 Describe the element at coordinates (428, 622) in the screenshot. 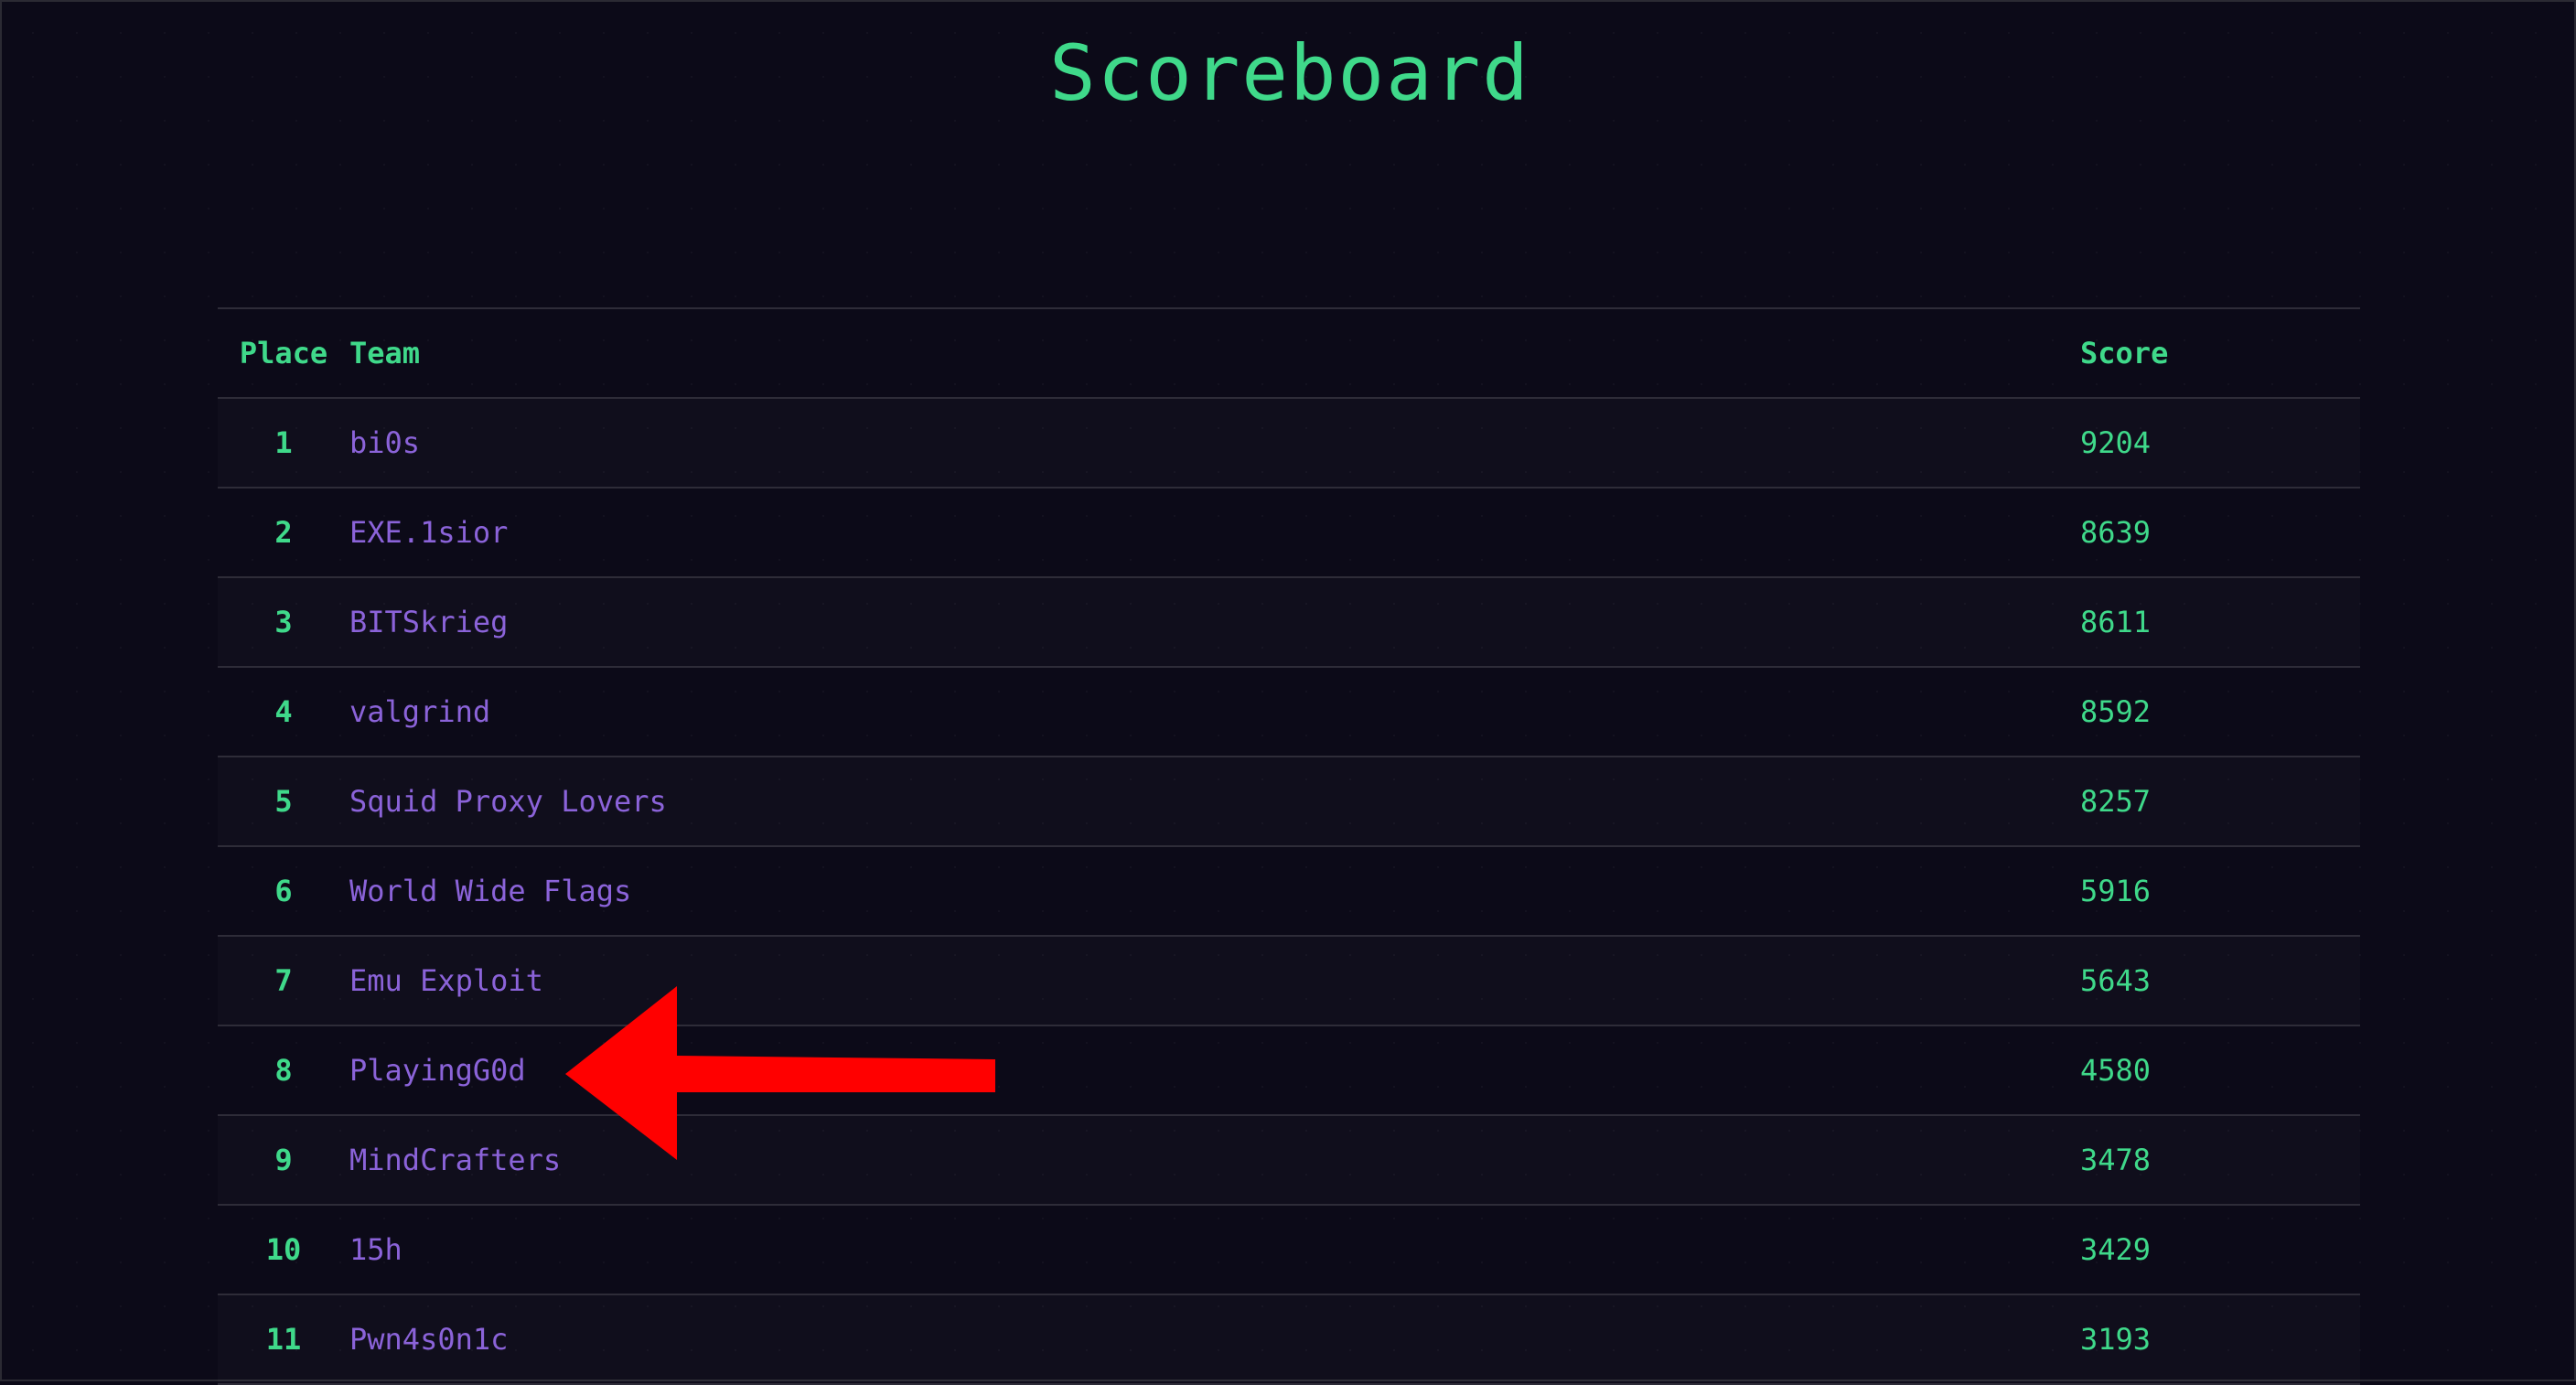

I see `team-link: BITSkrieg` at that location.